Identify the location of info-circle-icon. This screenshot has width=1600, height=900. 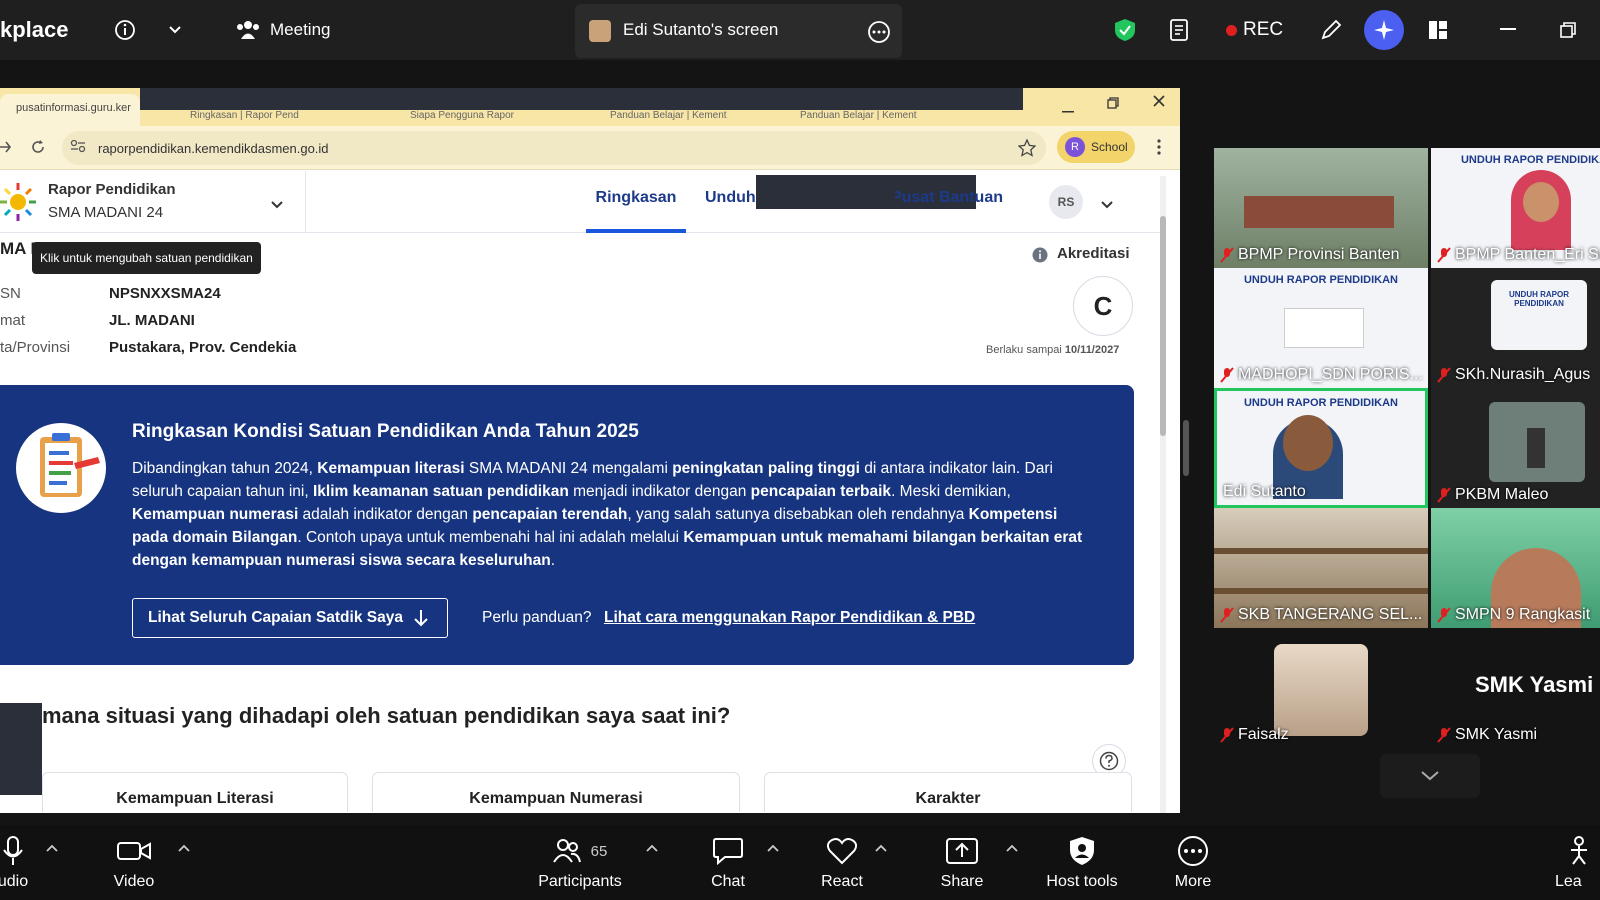
(1040, 257).